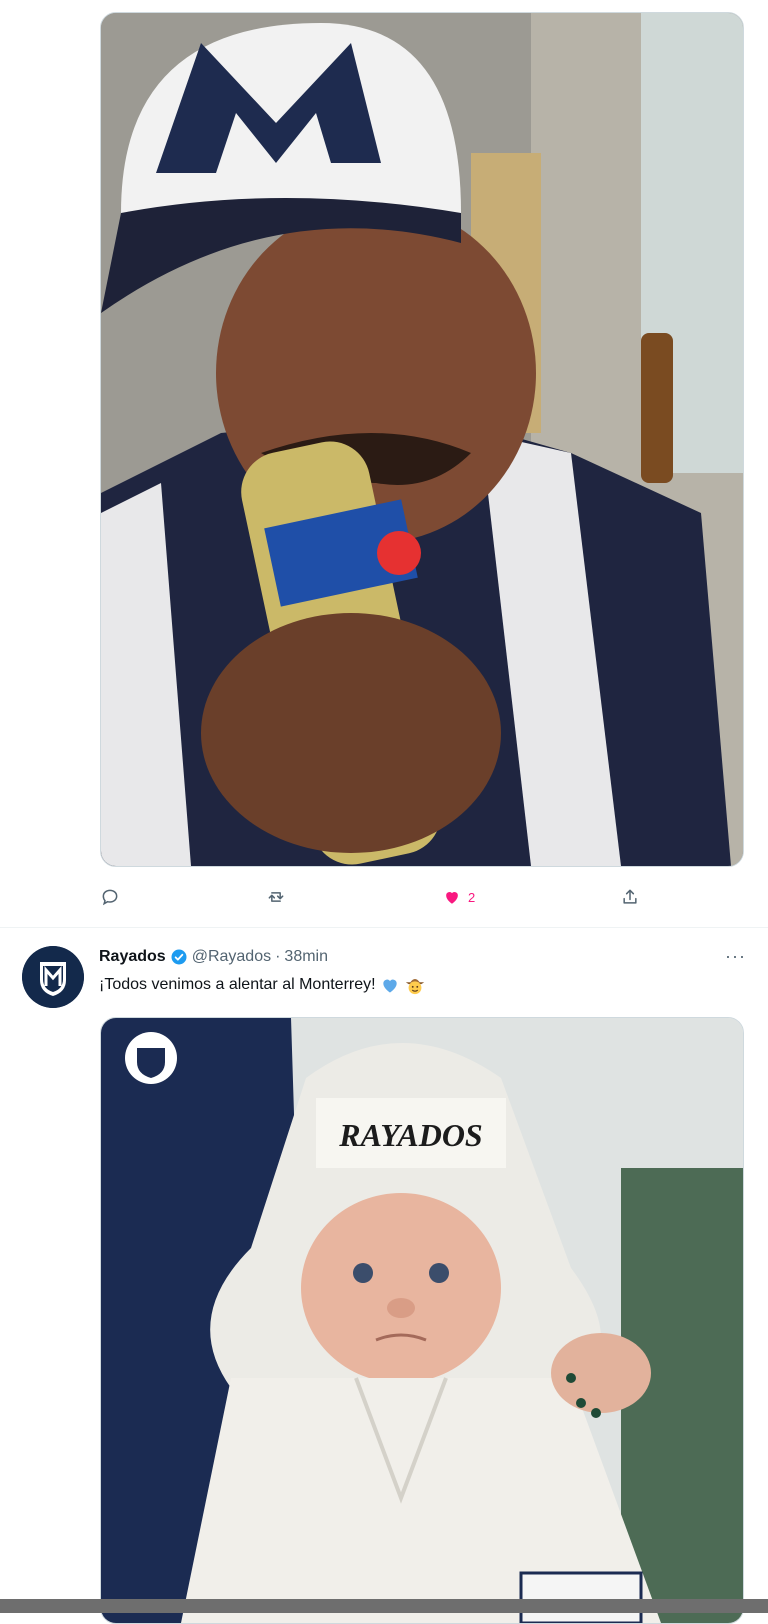  What do you see at coordinates (389, 986) in the screenshot?
I see `blue-heart-icon` at bounding box center [389, 986].